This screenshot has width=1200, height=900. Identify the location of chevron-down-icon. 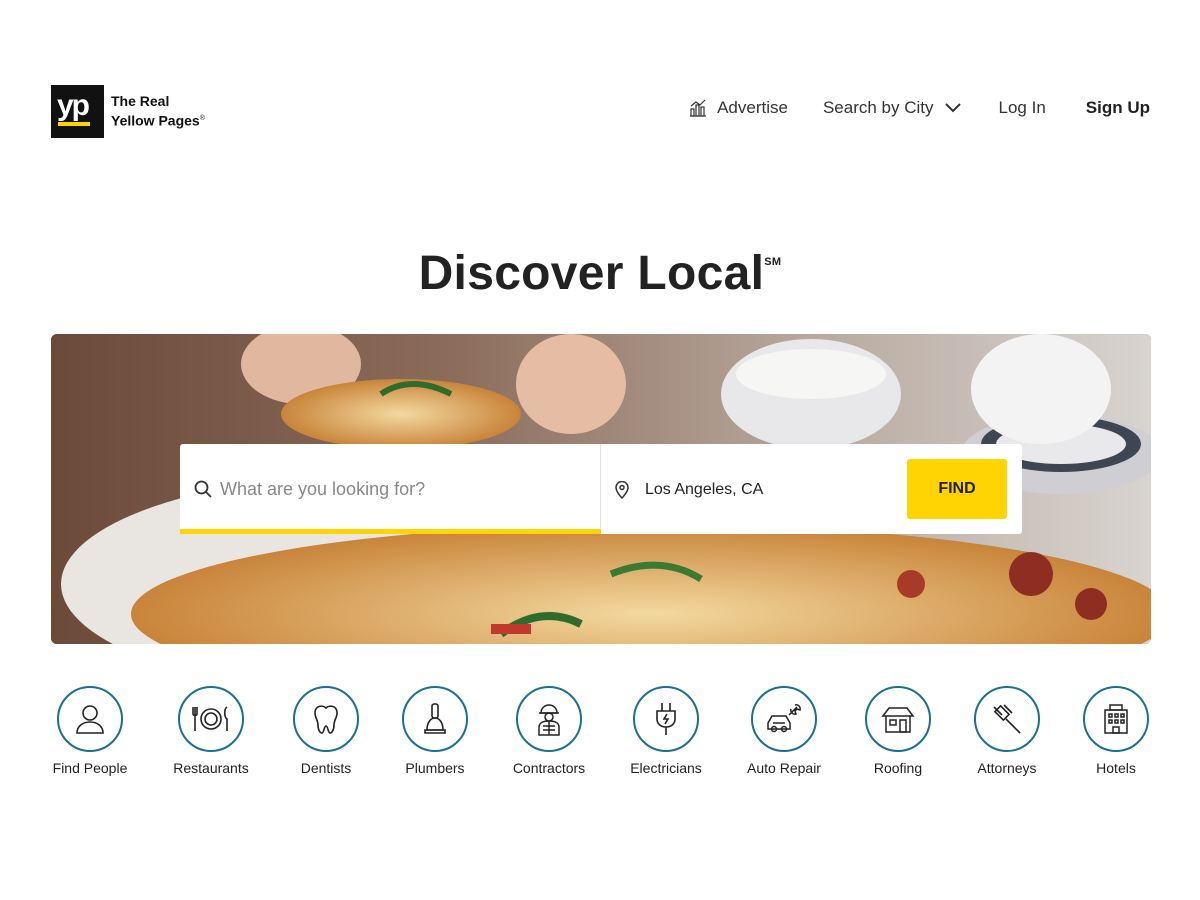
(952, 108).